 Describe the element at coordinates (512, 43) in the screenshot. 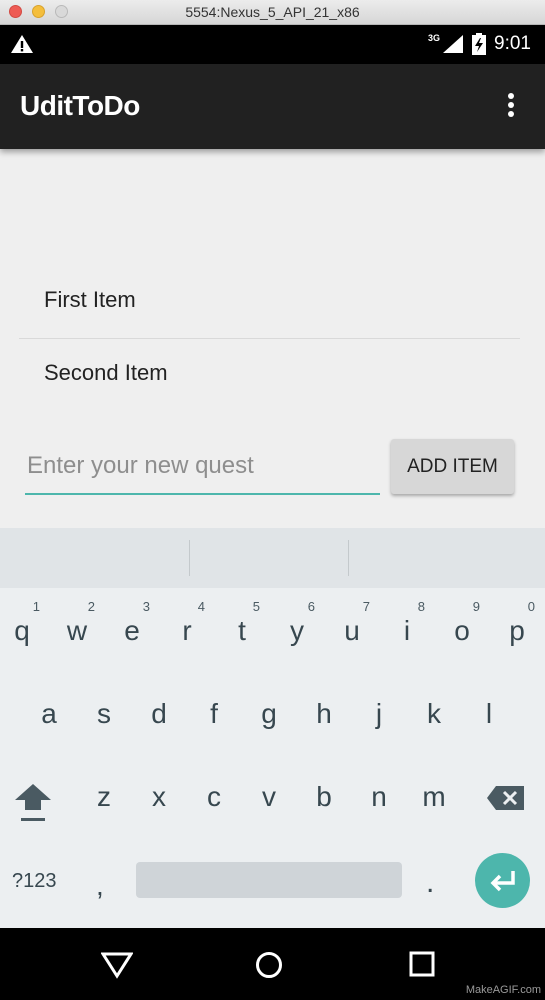

I see `status-clock: 9:01` at that location.